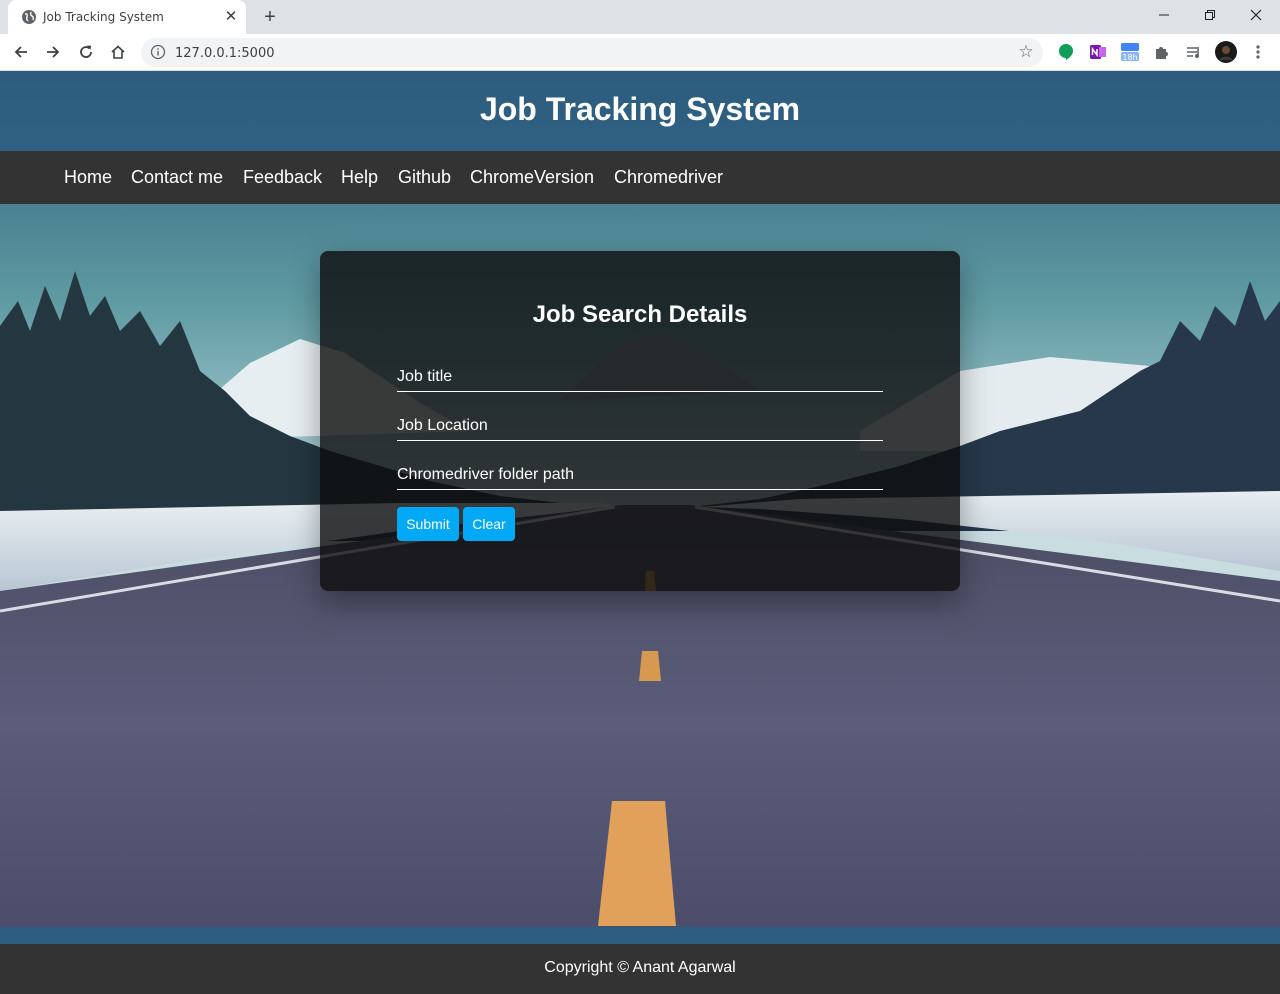  I want to click on footer-copyright: Copyright © Anant Agarwal, so click(640, 967).